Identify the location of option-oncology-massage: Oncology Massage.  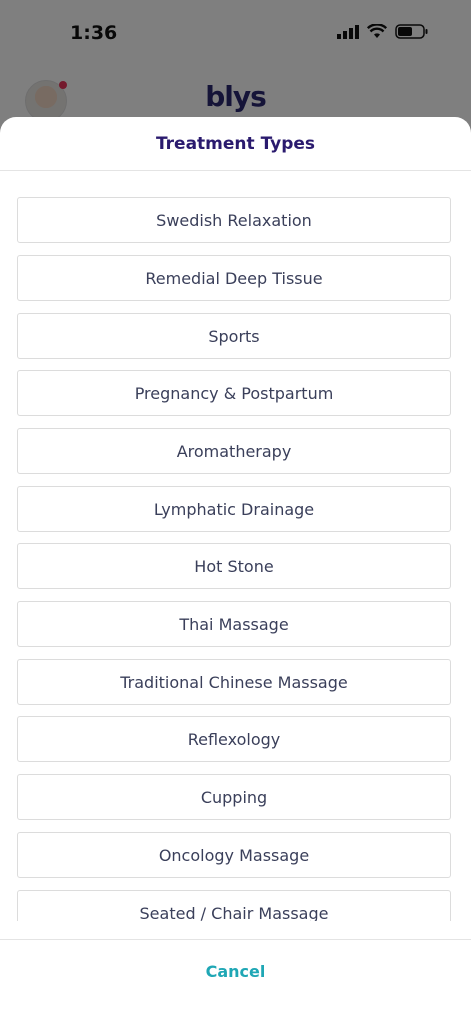
(234, 855).